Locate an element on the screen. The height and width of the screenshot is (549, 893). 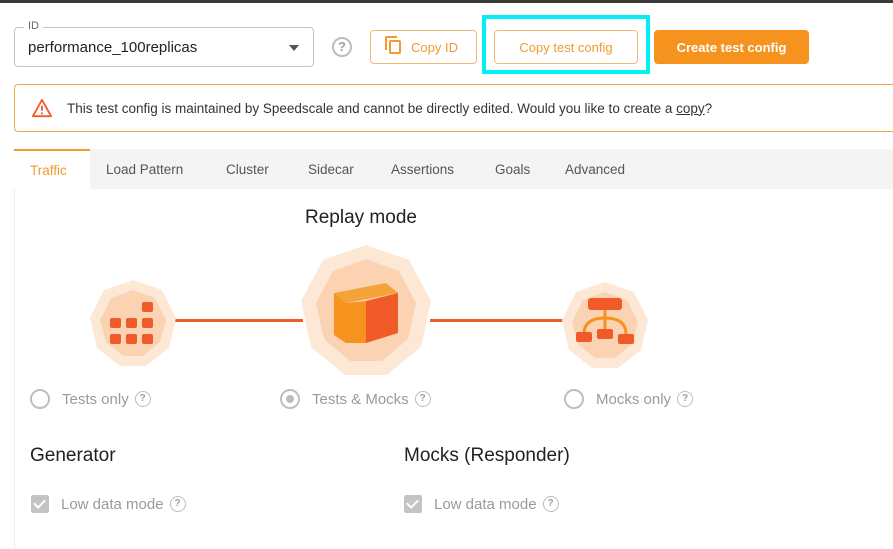
chevron-down-icon is located at coordinates (294, 48).